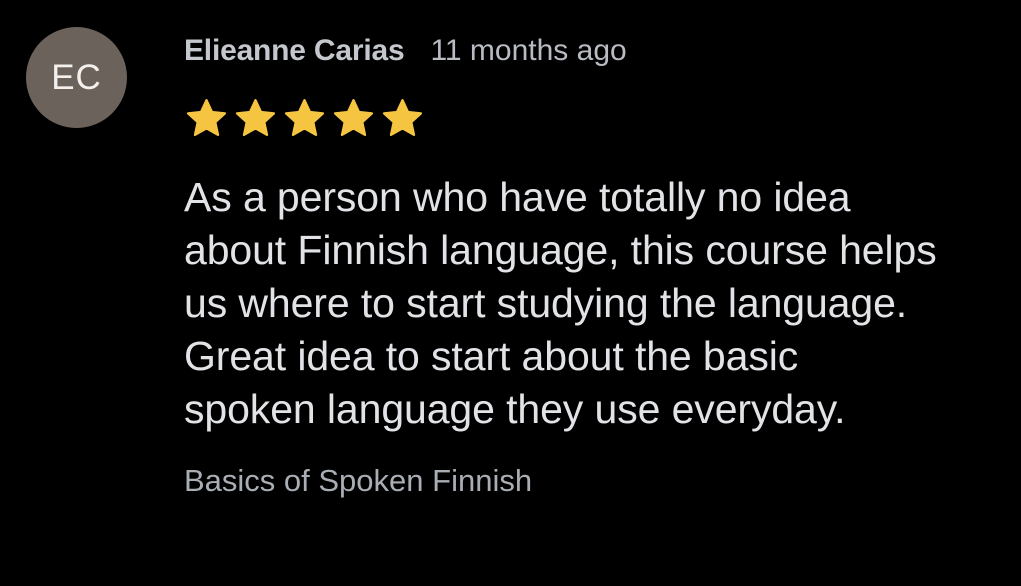 The image size is (1021, 586). What do you see at coordinates (528, 50) in the screenshot?
I see `review-timestamp: 11 months ago` at bounding box center [528, 50].